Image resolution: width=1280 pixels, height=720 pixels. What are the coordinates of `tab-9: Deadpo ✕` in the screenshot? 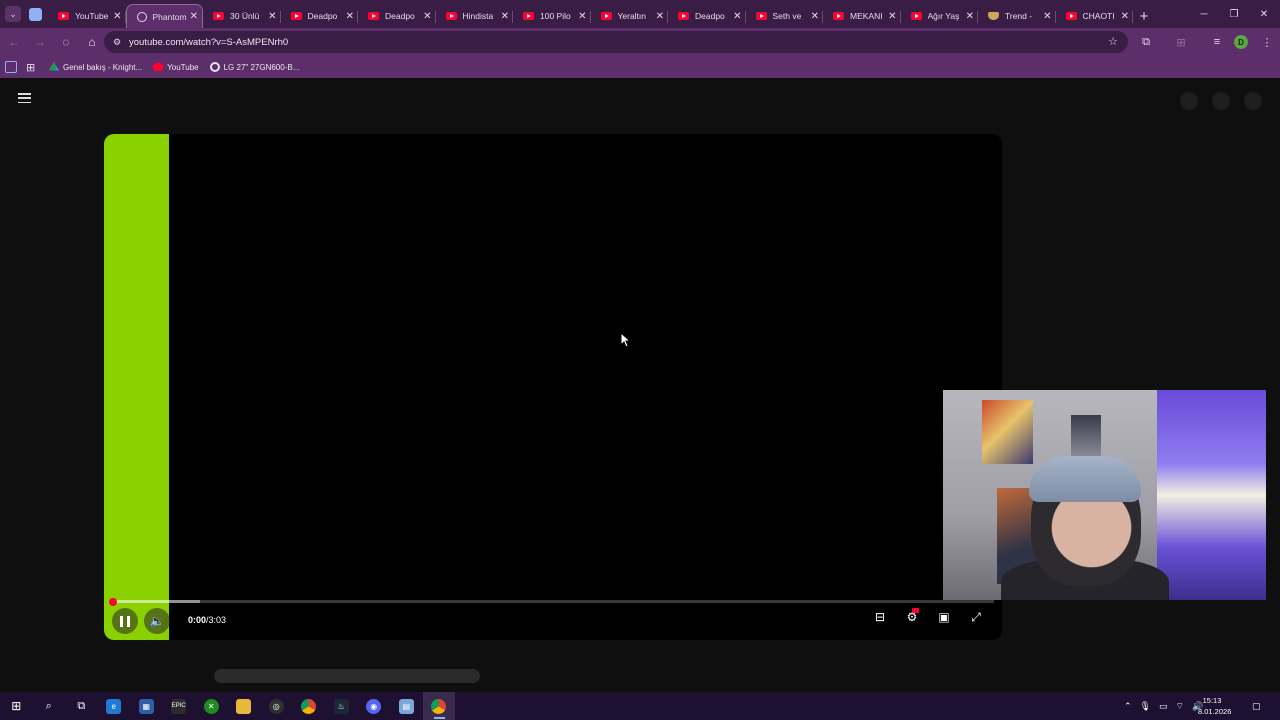 It's located at (707, 16).